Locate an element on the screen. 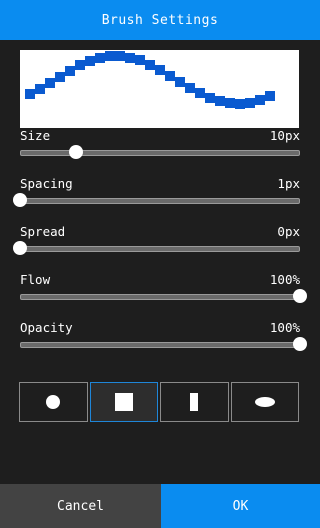 The image size is (320, 528). spacing-label: Spacing is located at coordinates (46, 183).